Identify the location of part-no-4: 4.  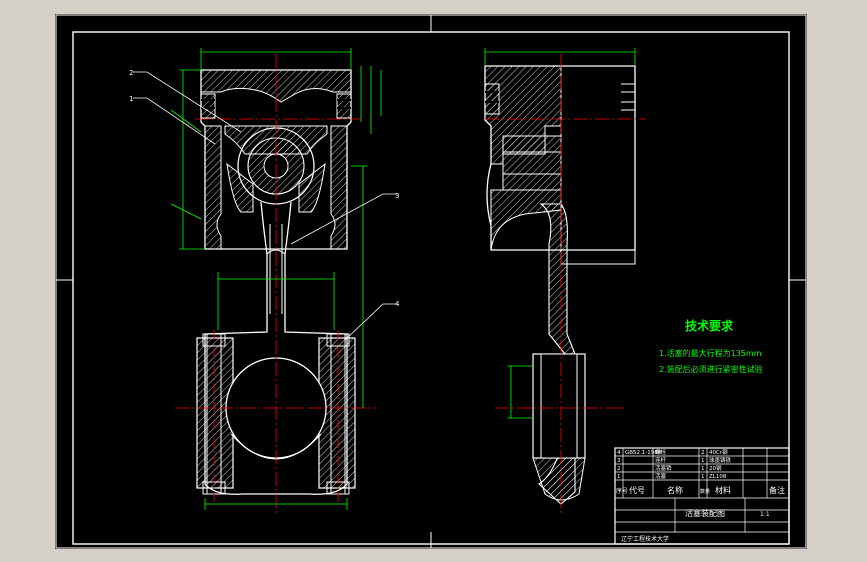
(619, 453).